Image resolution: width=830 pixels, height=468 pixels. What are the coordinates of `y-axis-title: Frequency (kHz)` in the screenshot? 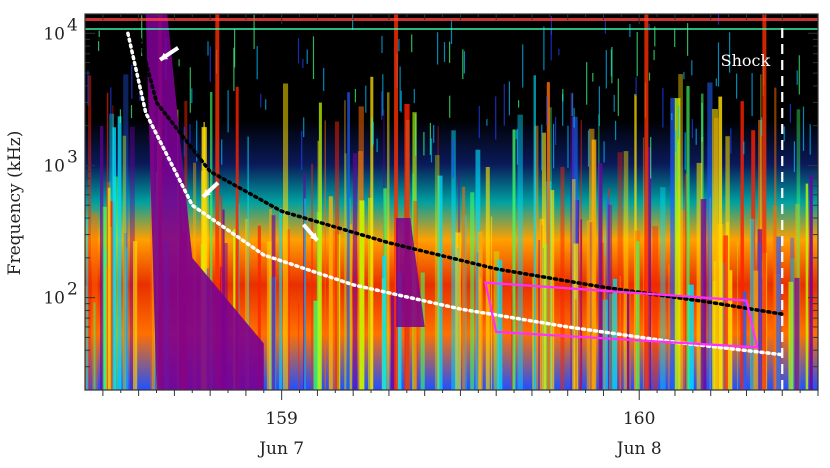 It's located at (15, 203).